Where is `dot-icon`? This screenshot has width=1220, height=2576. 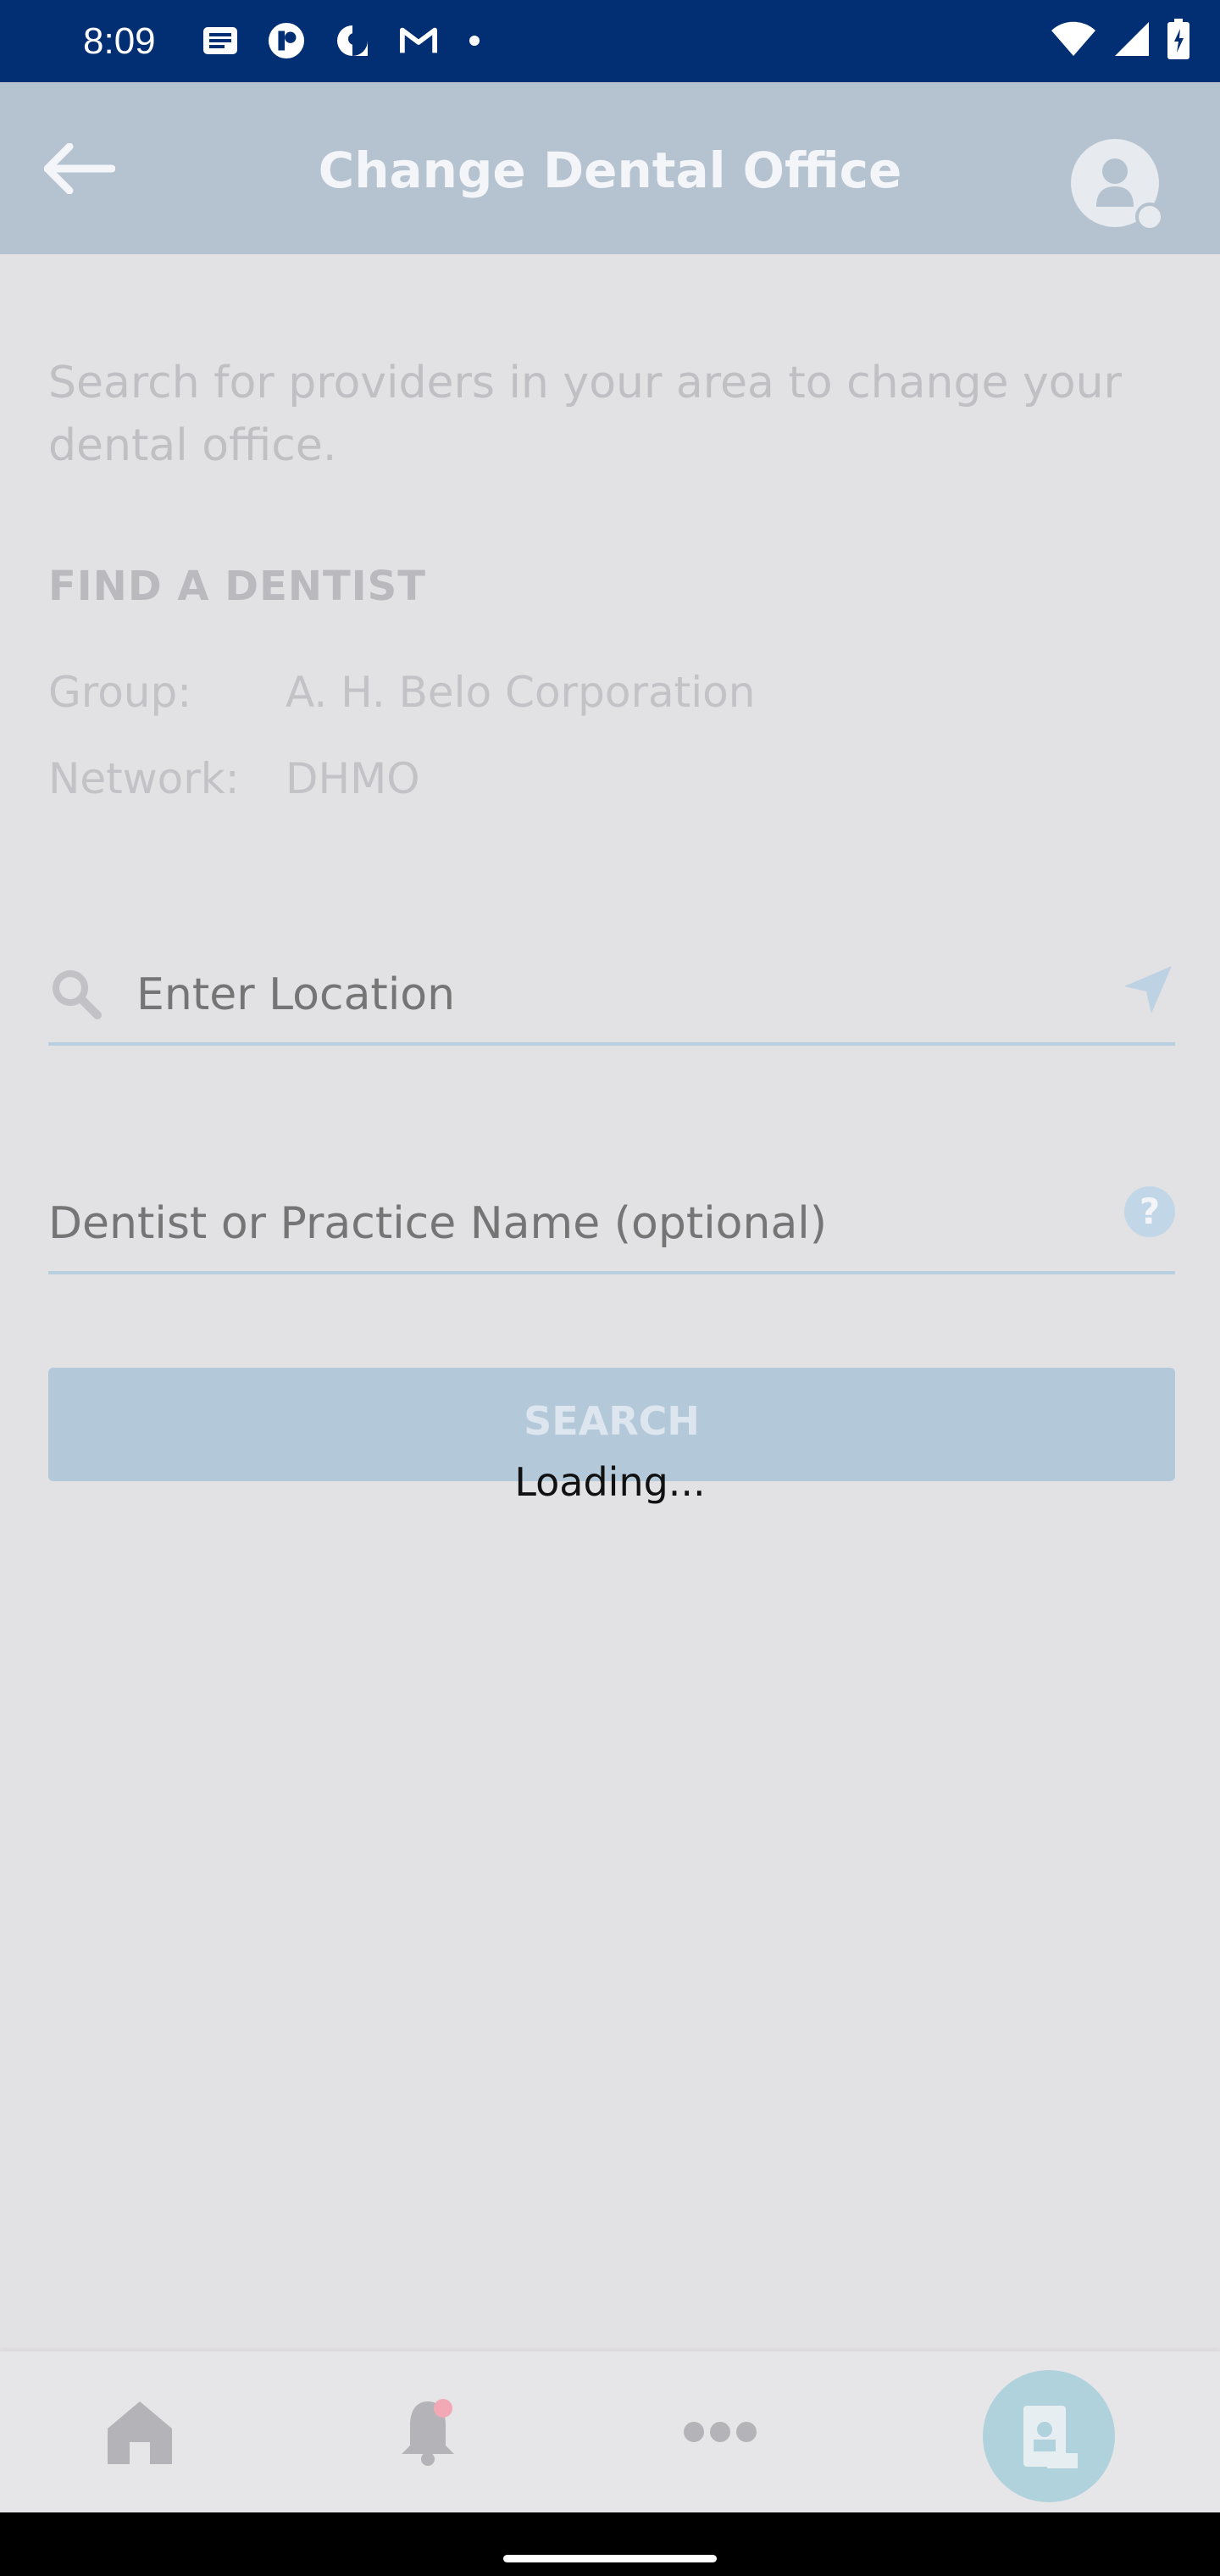 dot-icon is located at coordinates (474, 41).